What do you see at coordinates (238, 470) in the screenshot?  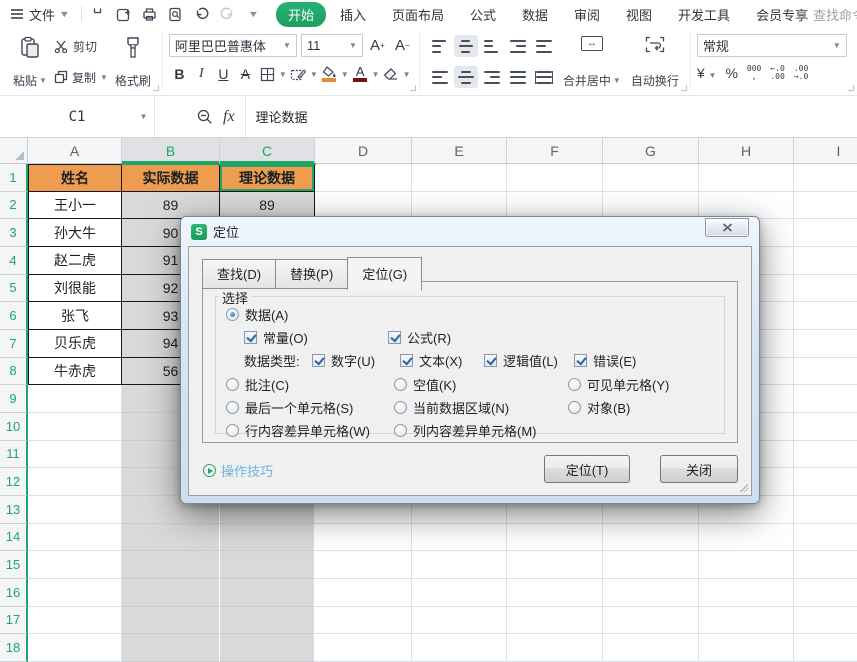 I see `tips-link: 操作技巧` at bounding box center [238, 470].